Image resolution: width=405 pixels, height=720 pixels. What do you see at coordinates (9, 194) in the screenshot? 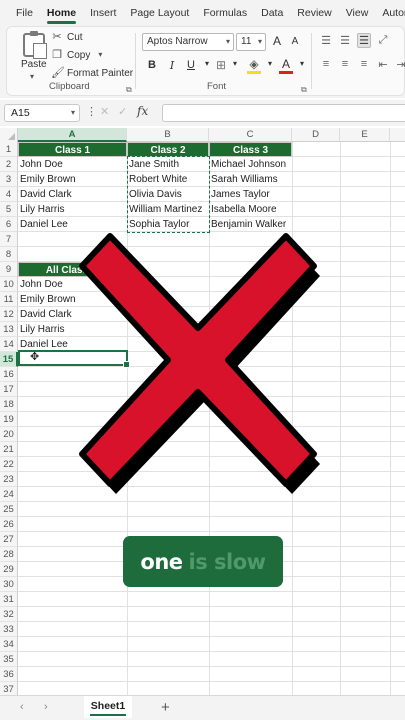
I see `row-header: 4` at bounding box center [9, 194].